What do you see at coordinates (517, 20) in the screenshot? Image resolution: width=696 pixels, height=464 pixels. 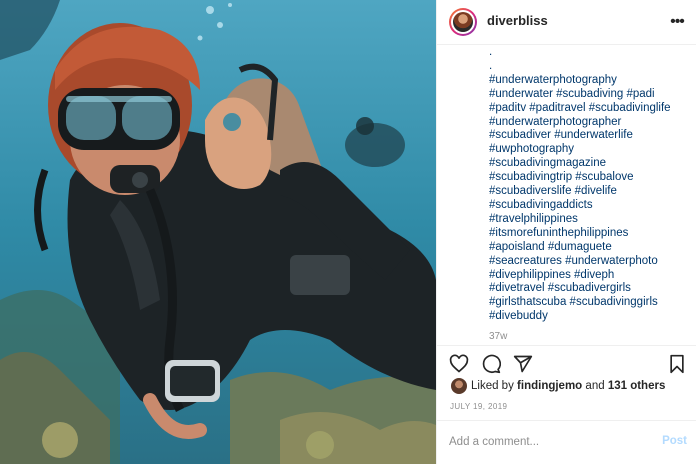 I see `username-link: diverbliss` at bounding box center [517, 20].